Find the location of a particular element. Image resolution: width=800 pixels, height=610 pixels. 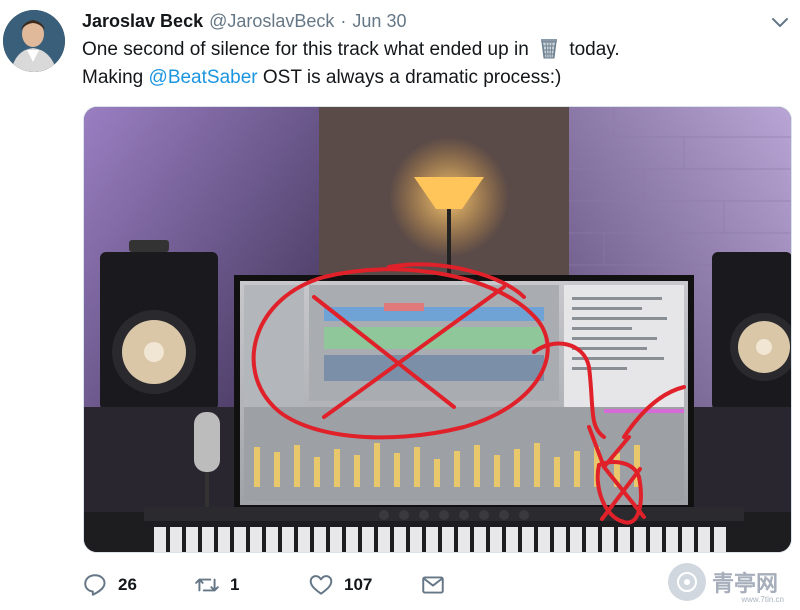

tweet-header: Jaroslav Beck @JaroslavBeck · Jun 30 is located at coordinates (244, 21).